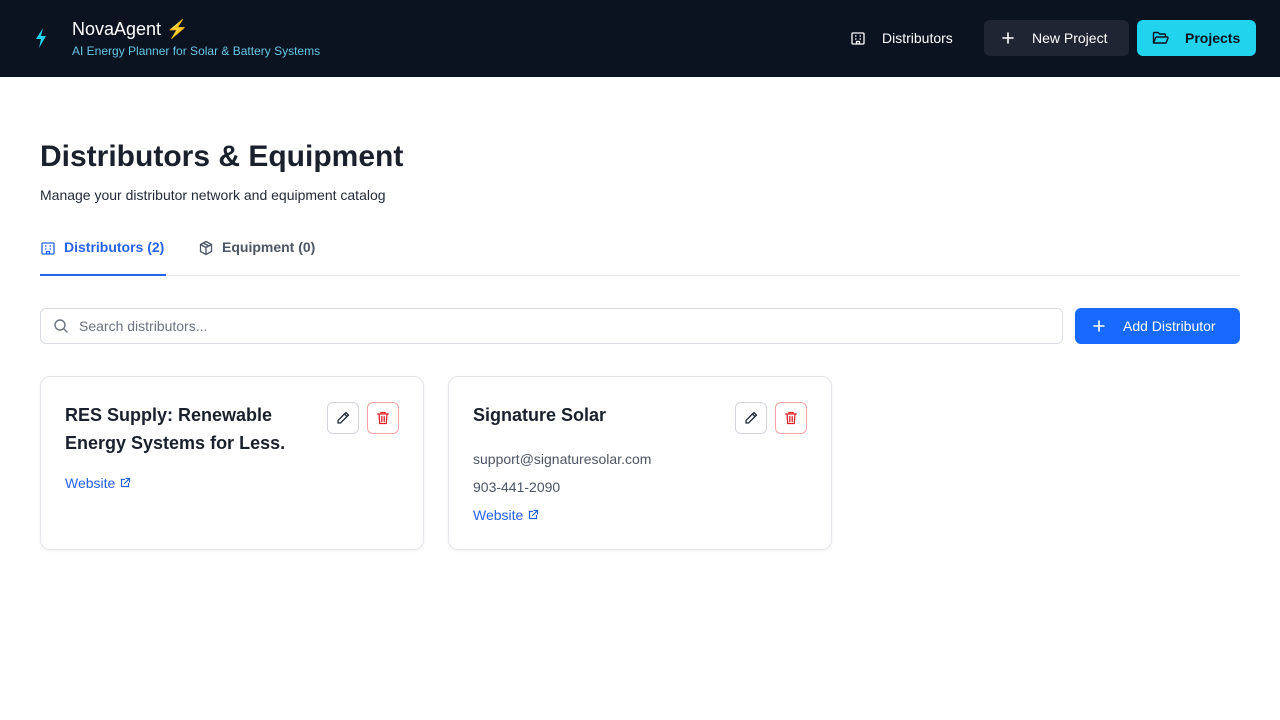 The image size is (1280, 720). What do you see at coordinates (559, 326) in the screenshot?
I see `search-input` at bounding box center [559, 326].